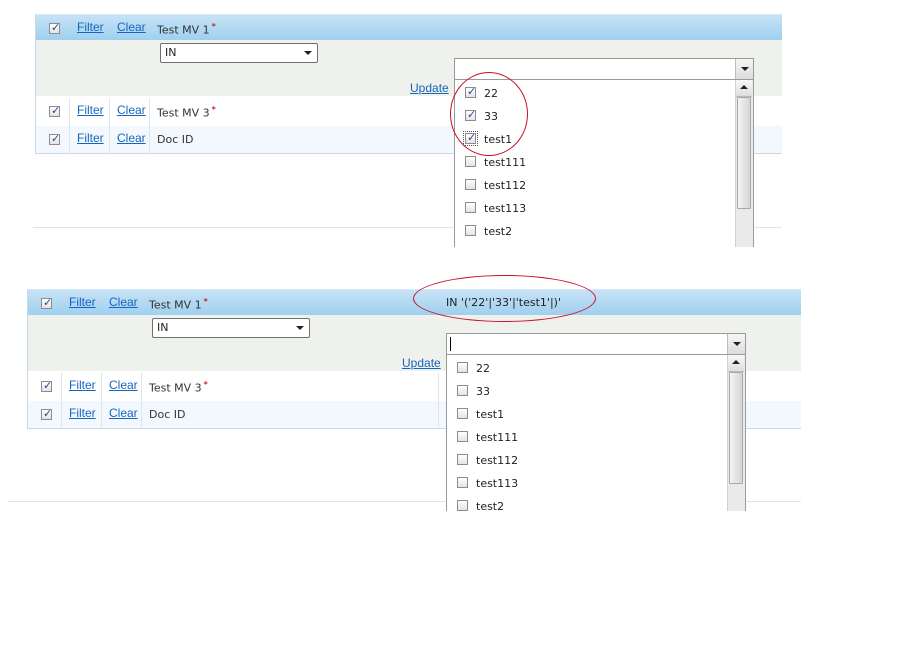  Describe the element at coordinates (408, 27) in the screenshot. I see `header-row-test-mv1: ✓ Filter Clear Test MV 1 *` at that location.